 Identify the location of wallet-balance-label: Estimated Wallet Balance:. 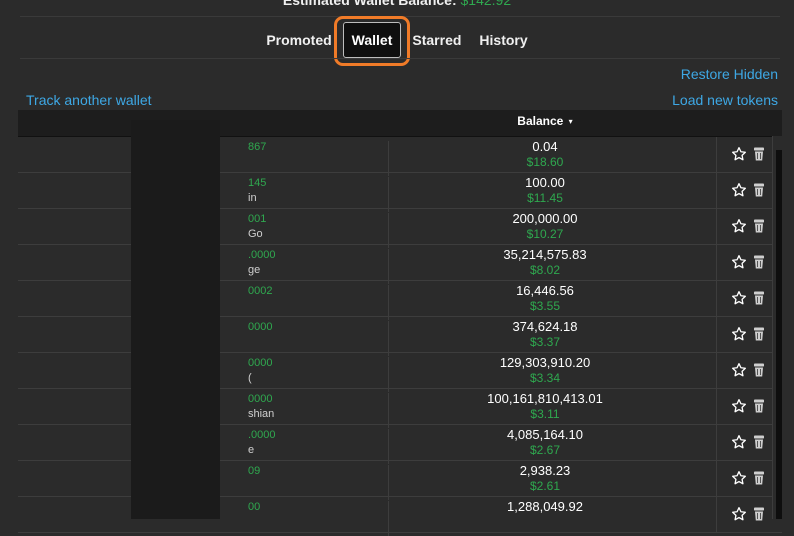
(369, 4).